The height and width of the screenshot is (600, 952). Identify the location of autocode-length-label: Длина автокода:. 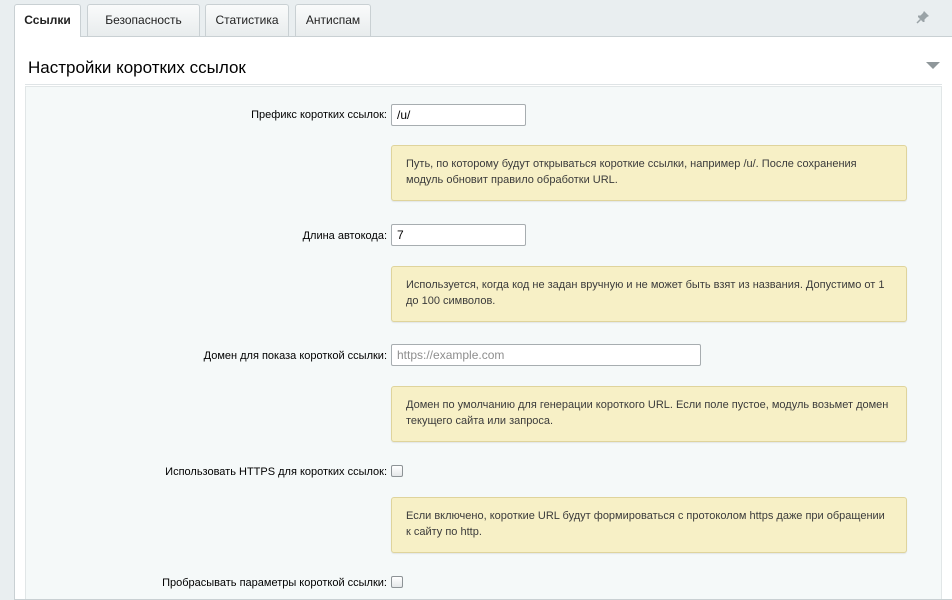
(344, 236).